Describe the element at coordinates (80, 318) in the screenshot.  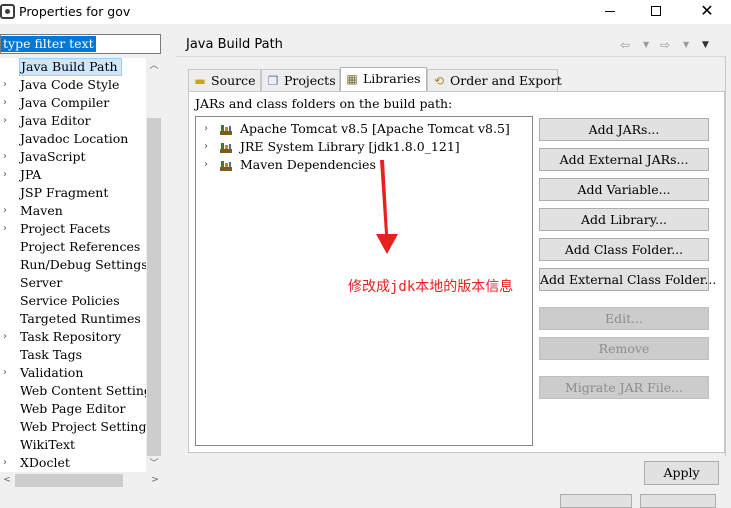
I see `tree-item-label: Targeted Runtimes` at that location.